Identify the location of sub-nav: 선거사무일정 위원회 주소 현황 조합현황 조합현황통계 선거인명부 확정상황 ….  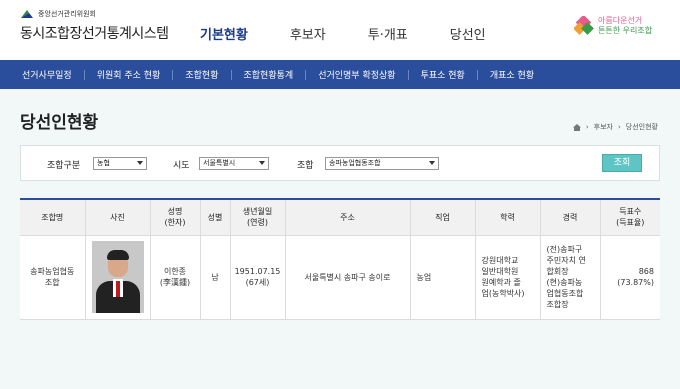
(340, 74).